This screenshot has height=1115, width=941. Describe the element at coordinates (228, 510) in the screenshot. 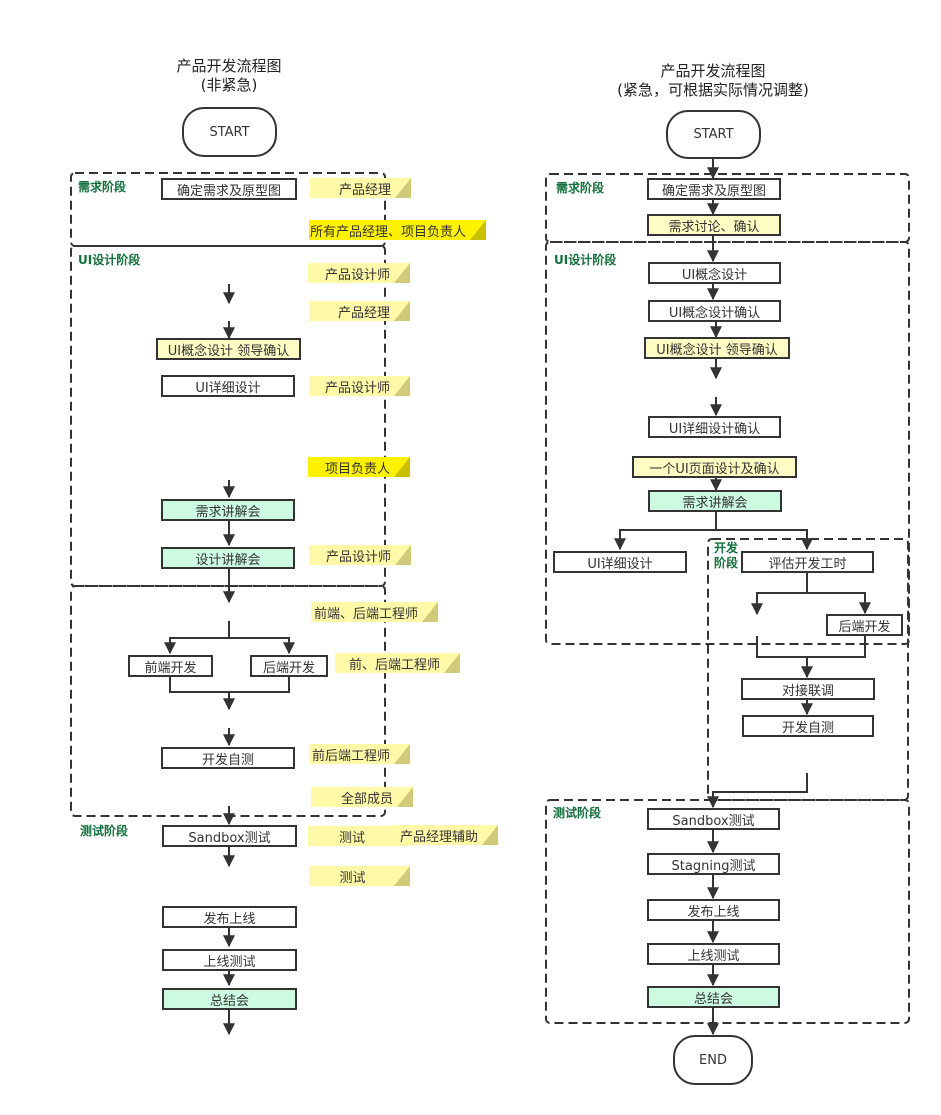

I see `left-node-req-briefing: 需求讲解会` at that location.